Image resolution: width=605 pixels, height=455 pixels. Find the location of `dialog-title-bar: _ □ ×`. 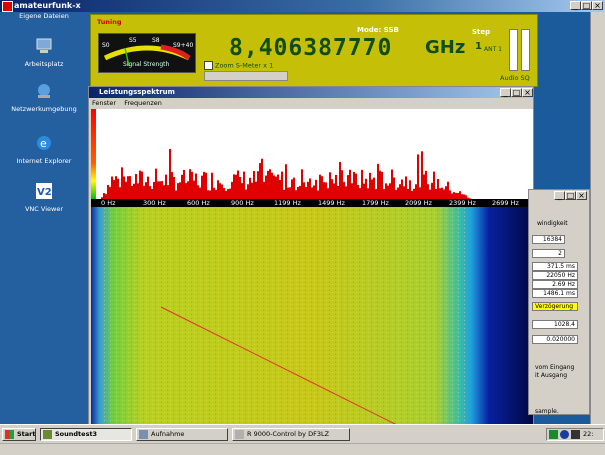

dialog-title-bar: _ □ × is located at coordinates (559, 195).